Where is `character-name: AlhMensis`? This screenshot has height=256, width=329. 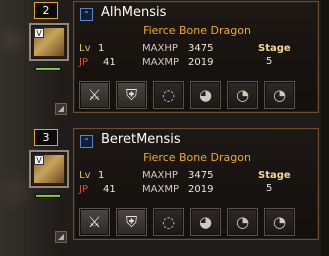 character-name: AlhMensis is located at coordinates (134, 12).